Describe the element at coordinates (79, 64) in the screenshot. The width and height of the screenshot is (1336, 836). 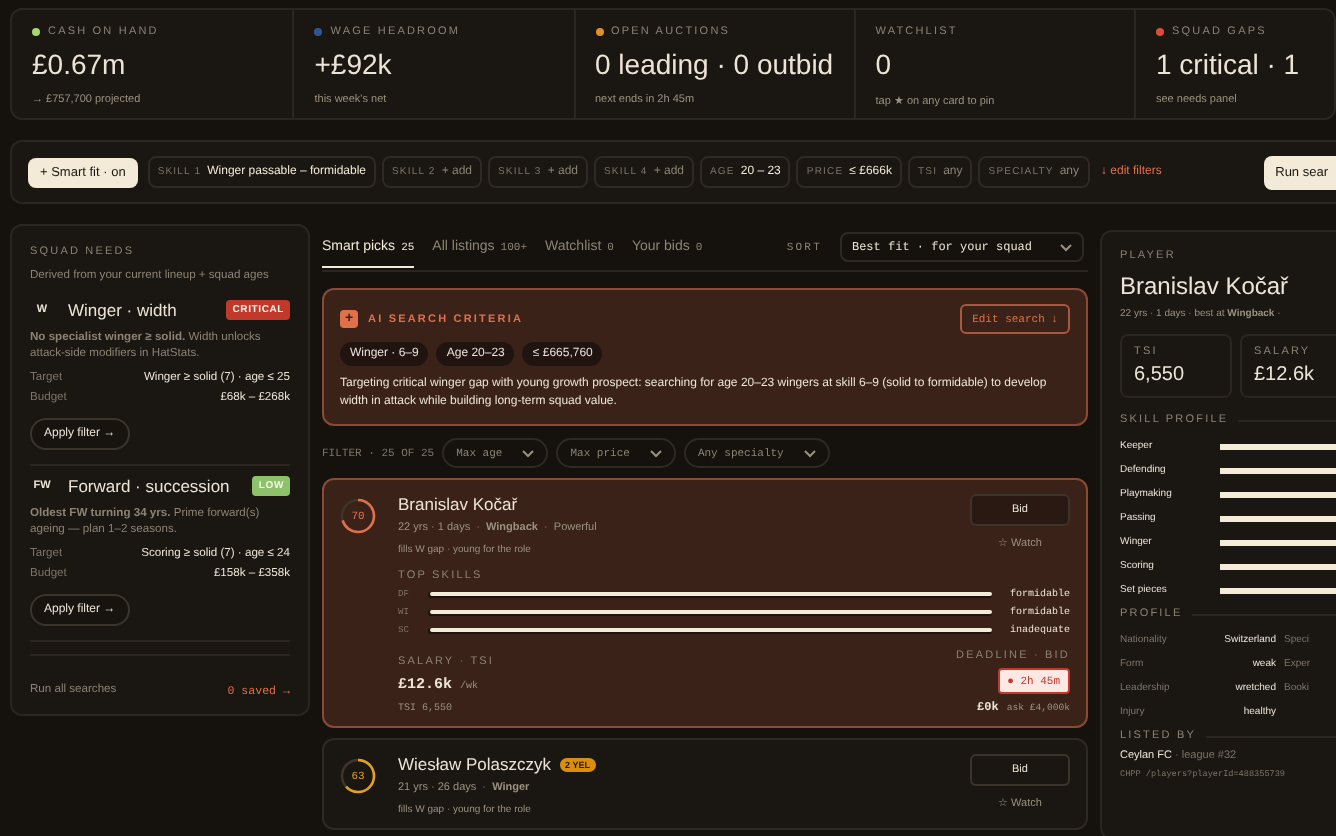
I see `stat-value: £0.67m` at that location.